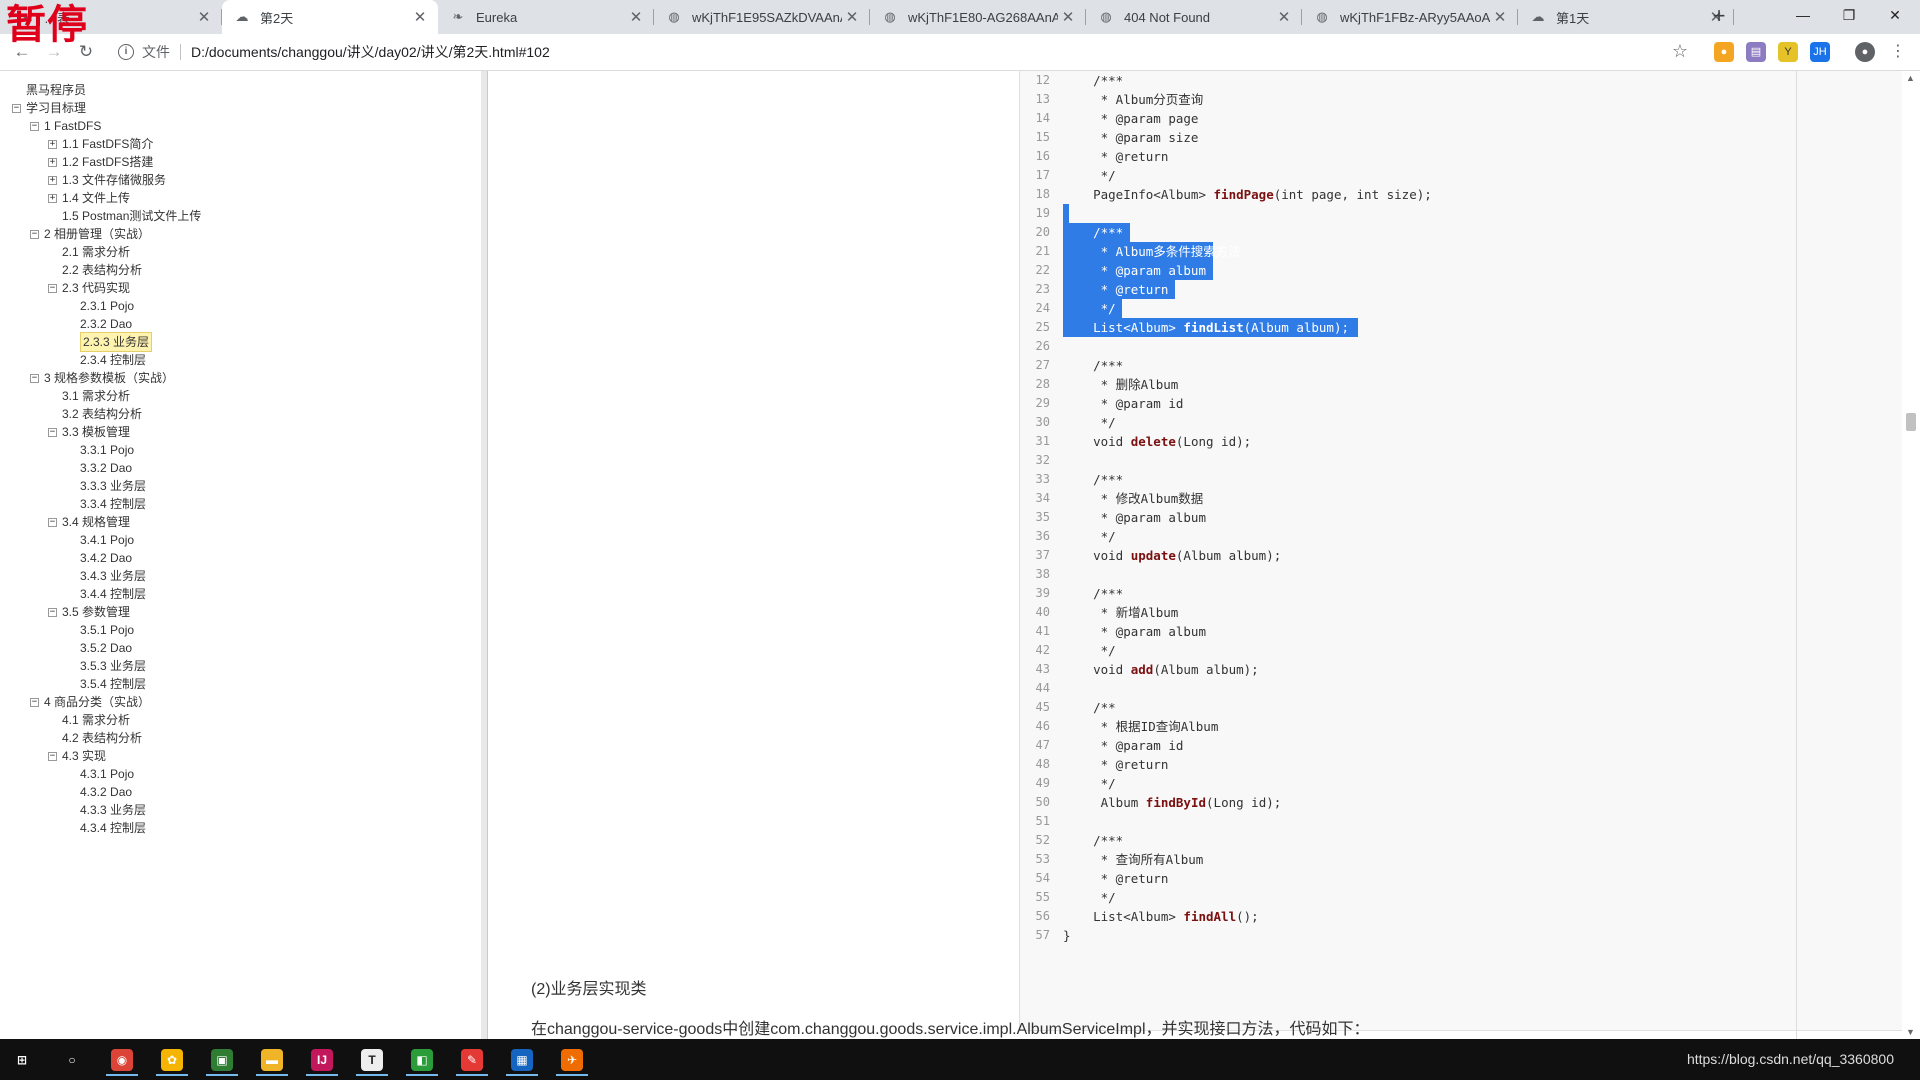 The width and height of the screenshot is (1920, 1080). I want to click on code-text: List<Album> findAll();, so click(1161, 916).